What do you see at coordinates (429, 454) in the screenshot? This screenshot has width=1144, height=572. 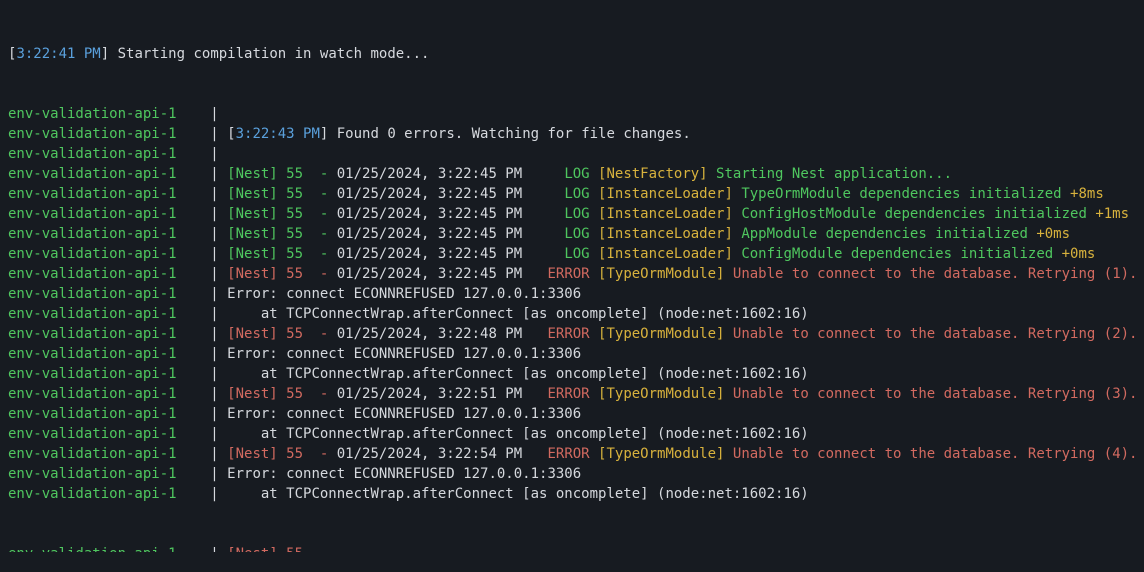 I see `log-date: 01/25/2024, 3:22:54 PM` at bounding box center [429, 454].